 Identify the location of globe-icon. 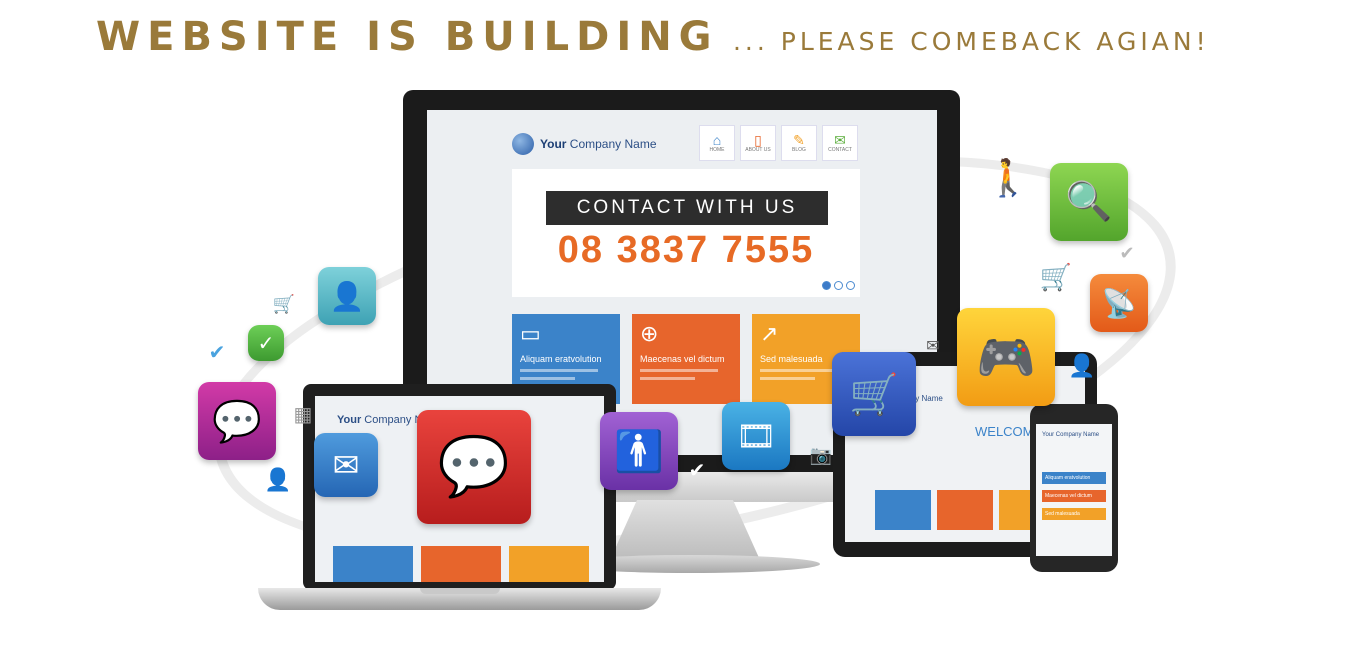
(523, 144).